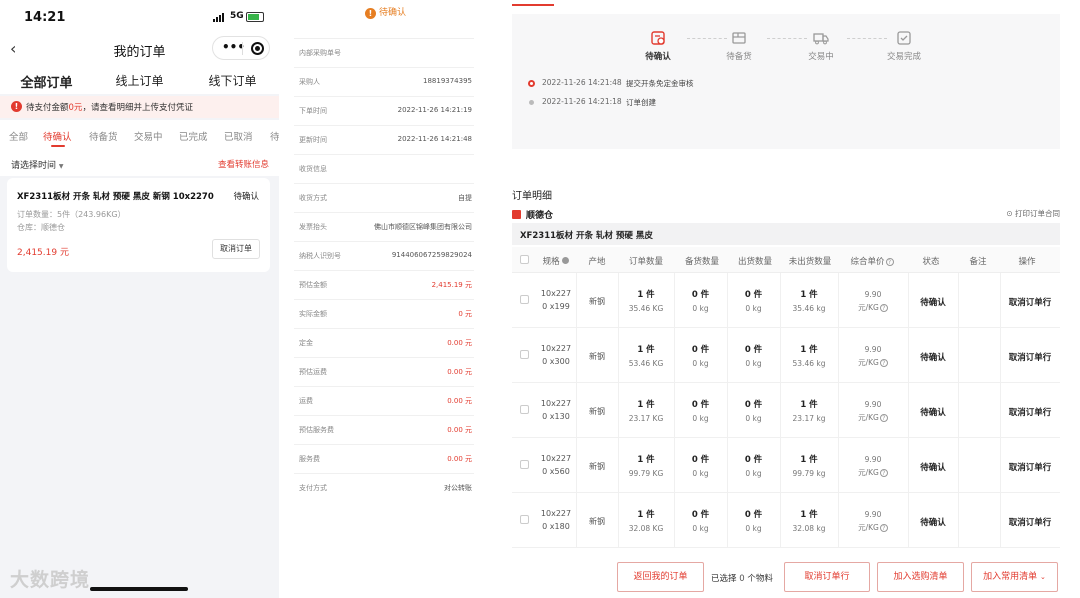 The width and height of the screenshot is (1080, 598). Describe the element at coordinates (57, 136) in the screenshot. I see `subtab-pending-confirm: 待确认` at that location.